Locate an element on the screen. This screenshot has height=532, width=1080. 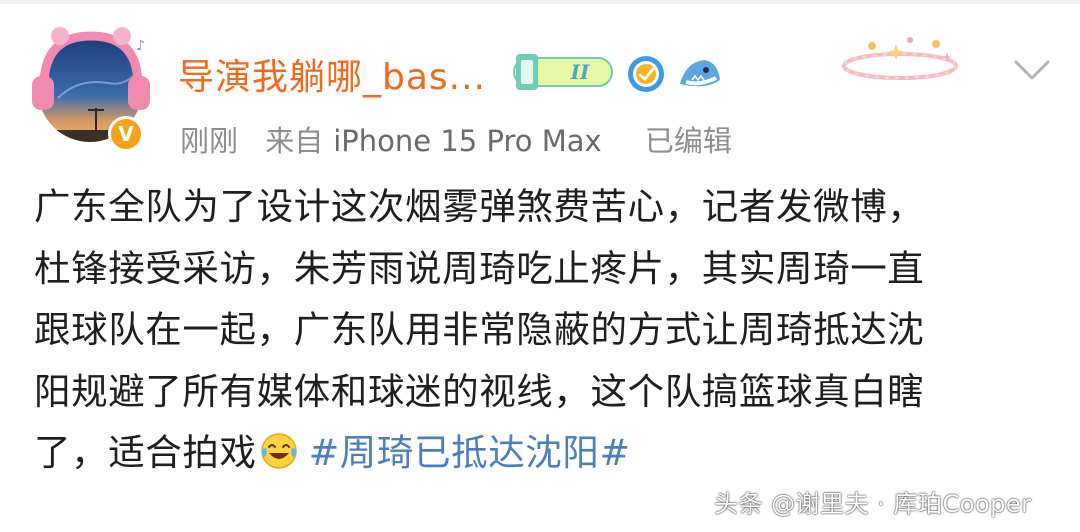
avatar: ♪ V is located at coordinates (91, 89).